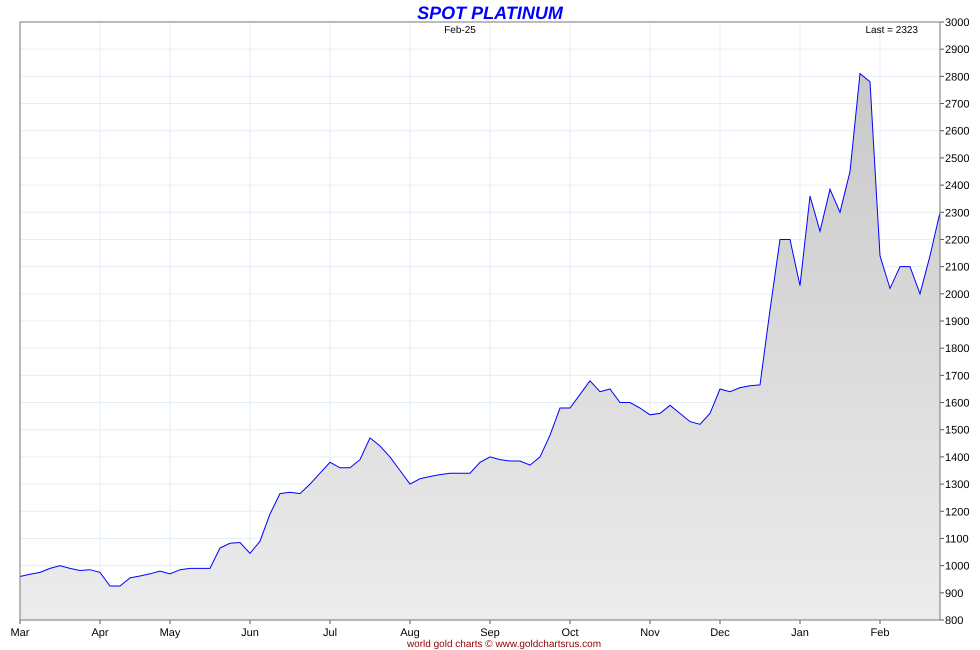 The height and width of the screenshot is (650, 980). I want to click on y-tick-label: 1200, so click(957, 512).